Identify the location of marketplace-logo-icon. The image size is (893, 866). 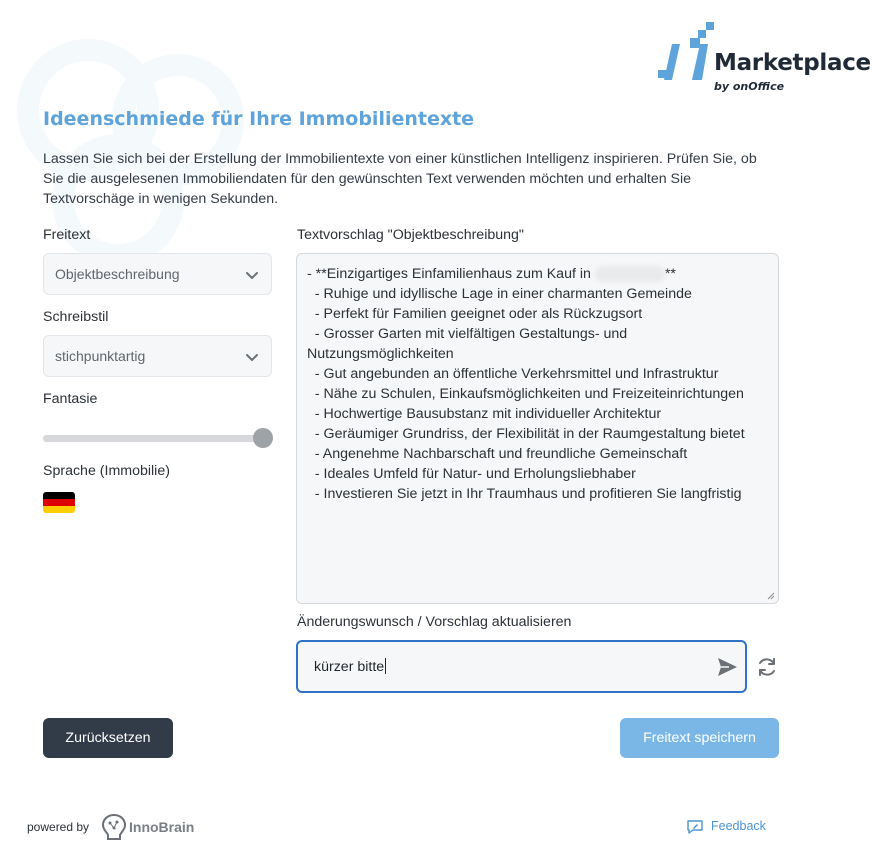
(686, 51).